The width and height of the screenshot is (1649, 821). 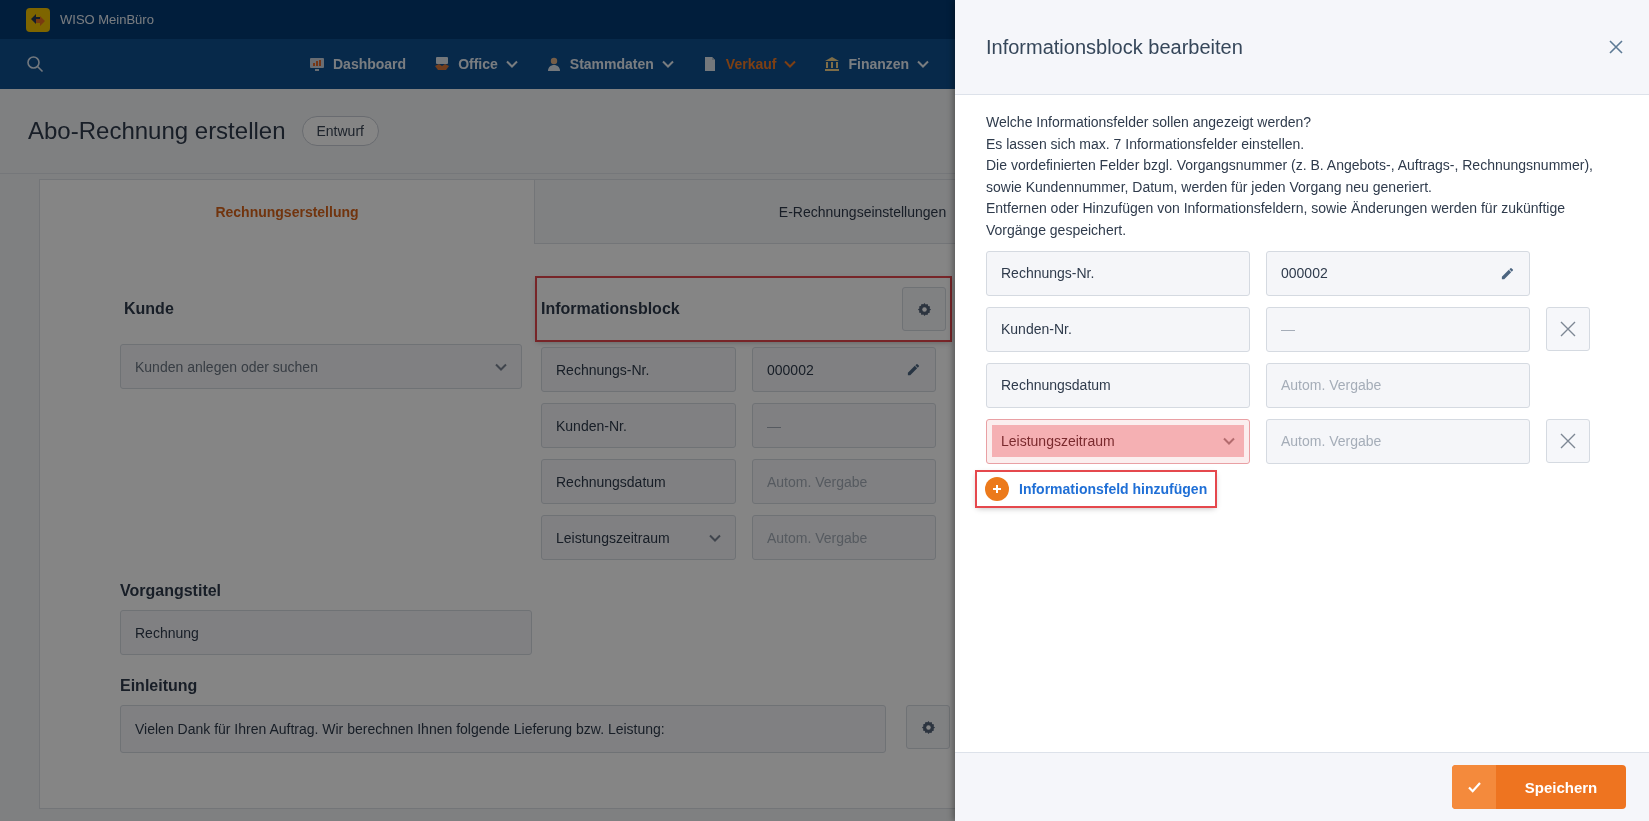 I want to click on section-heading: Vorgangstitel, so click(x=171, y=591).